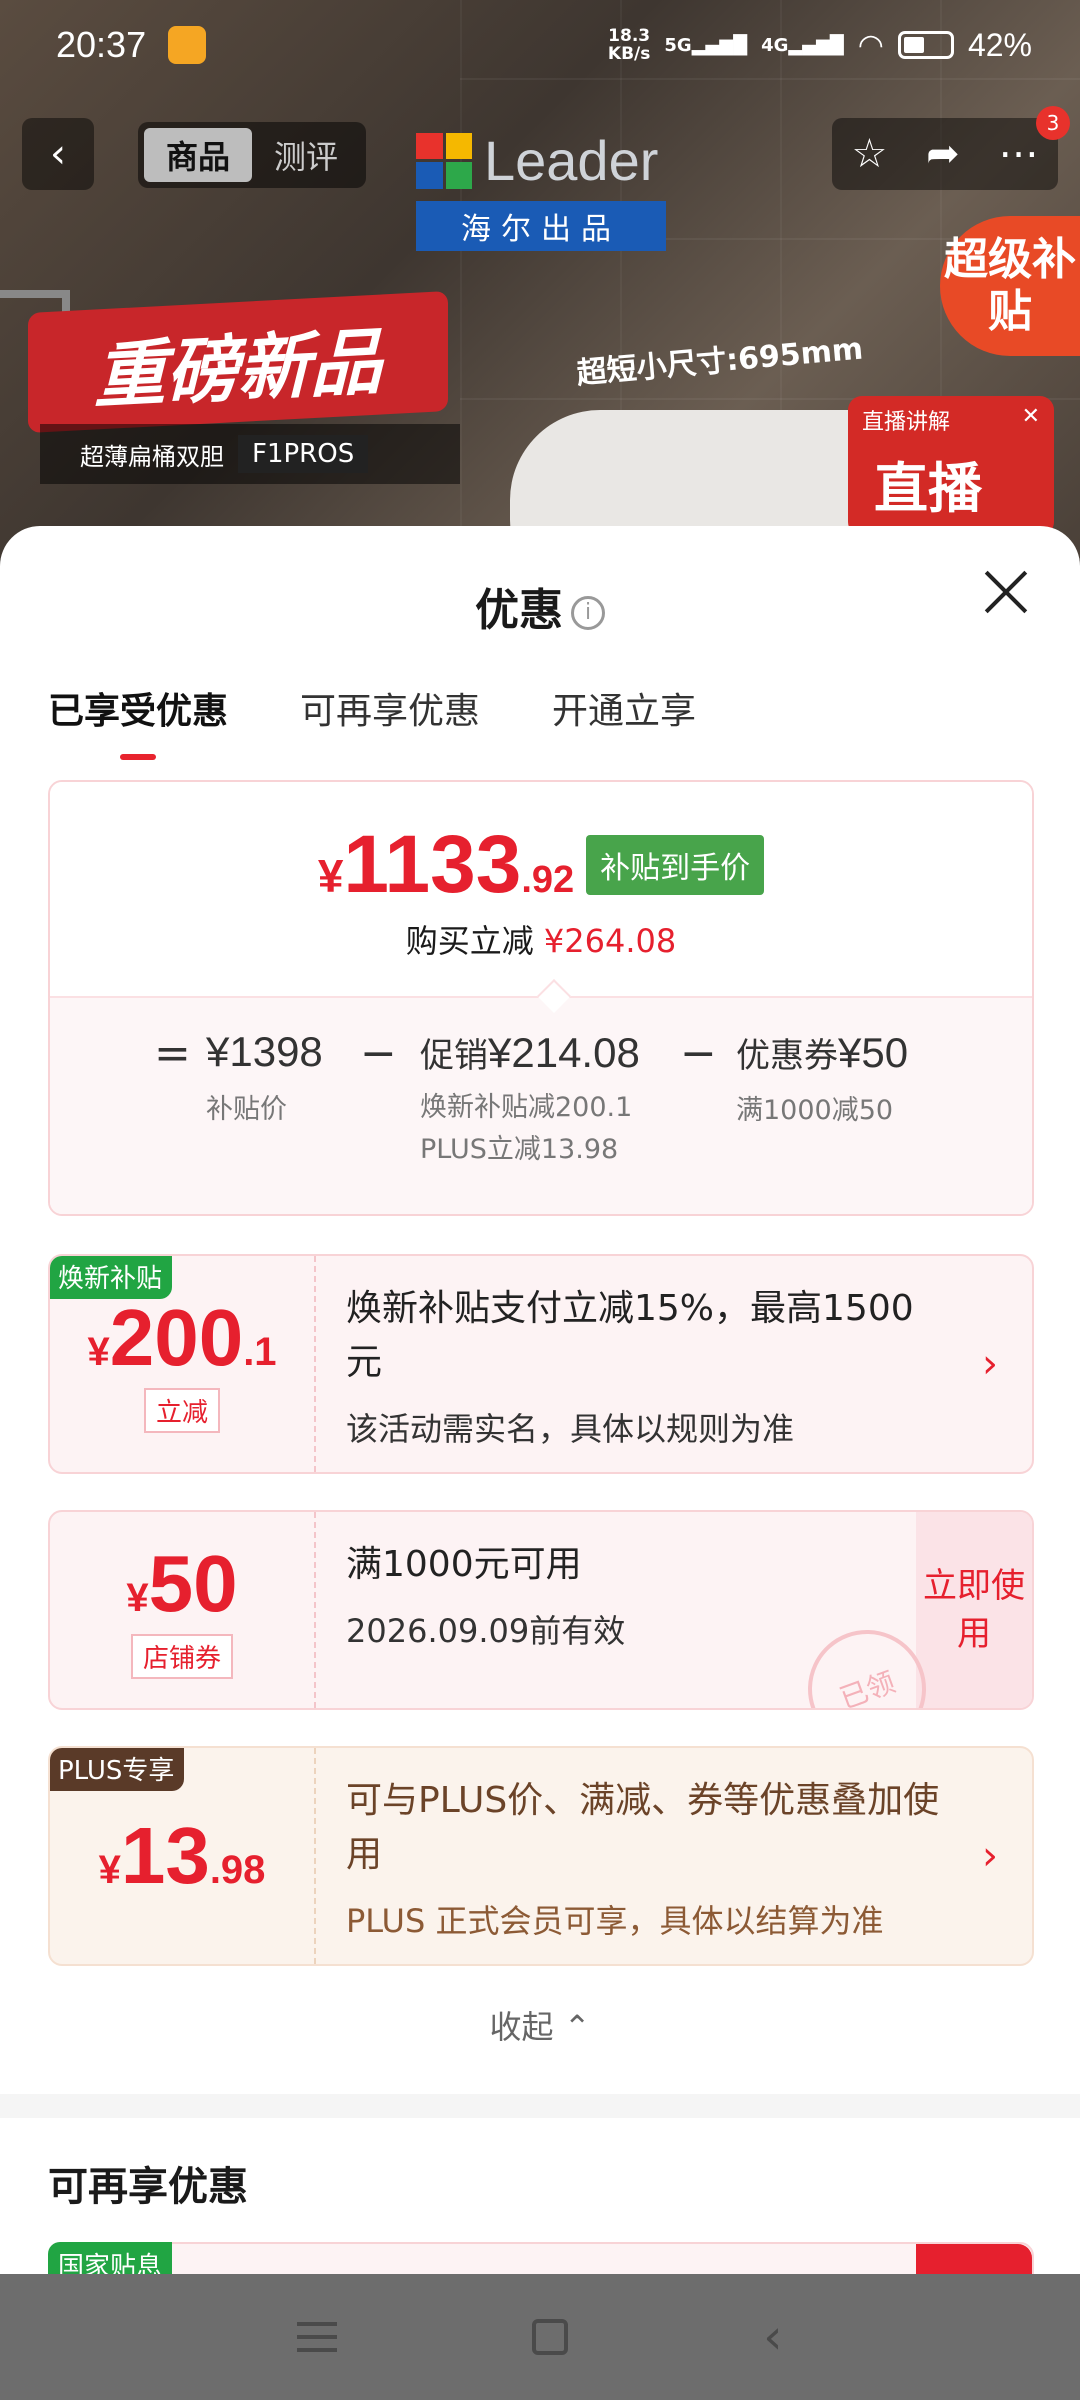 The image size is (1080, 2400). I want to click on coupon-desc: 2026.09.09前有效, so click(486, 1631).